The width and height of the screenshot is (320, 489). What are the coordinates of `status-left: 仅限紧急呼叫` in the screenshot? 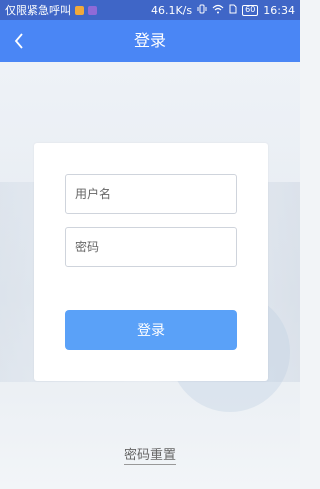 It's located at (51, 10).